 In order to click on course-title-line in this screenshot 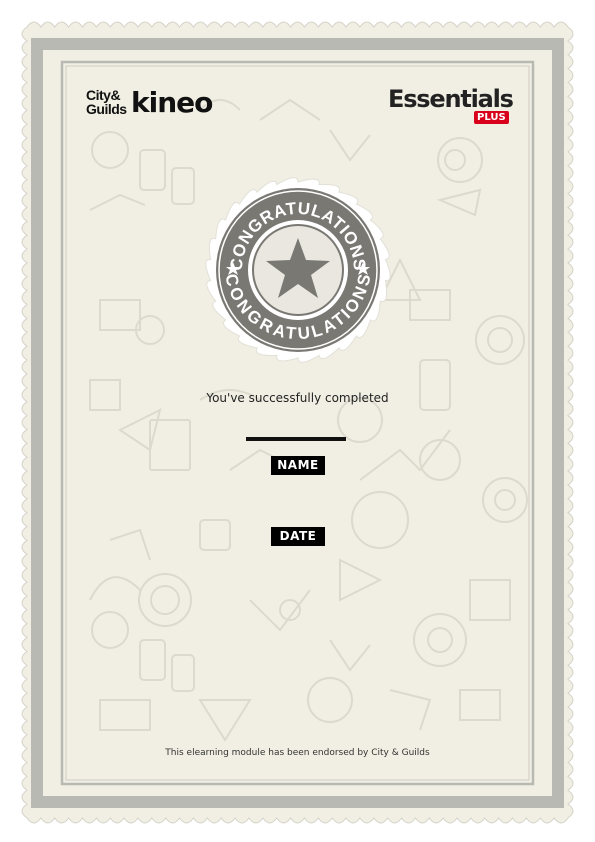, I will do `click(296, 439)`.